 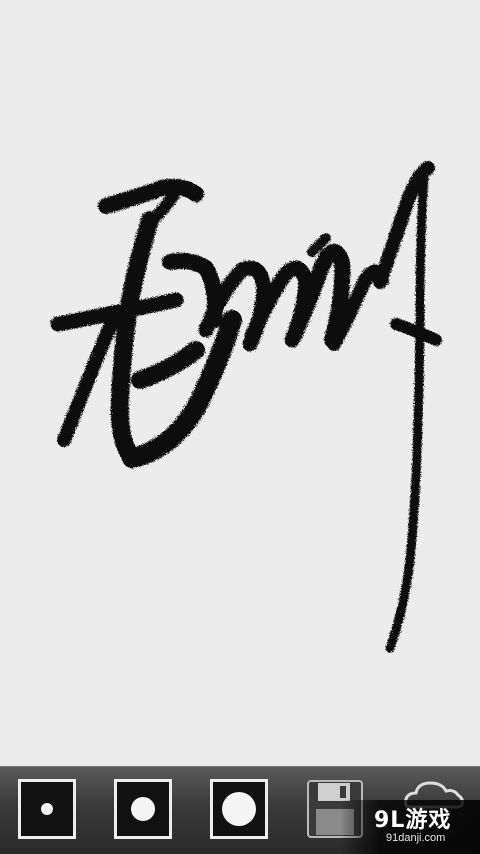 I want to click on medium-dot-icon, so click(x=143, y=809).